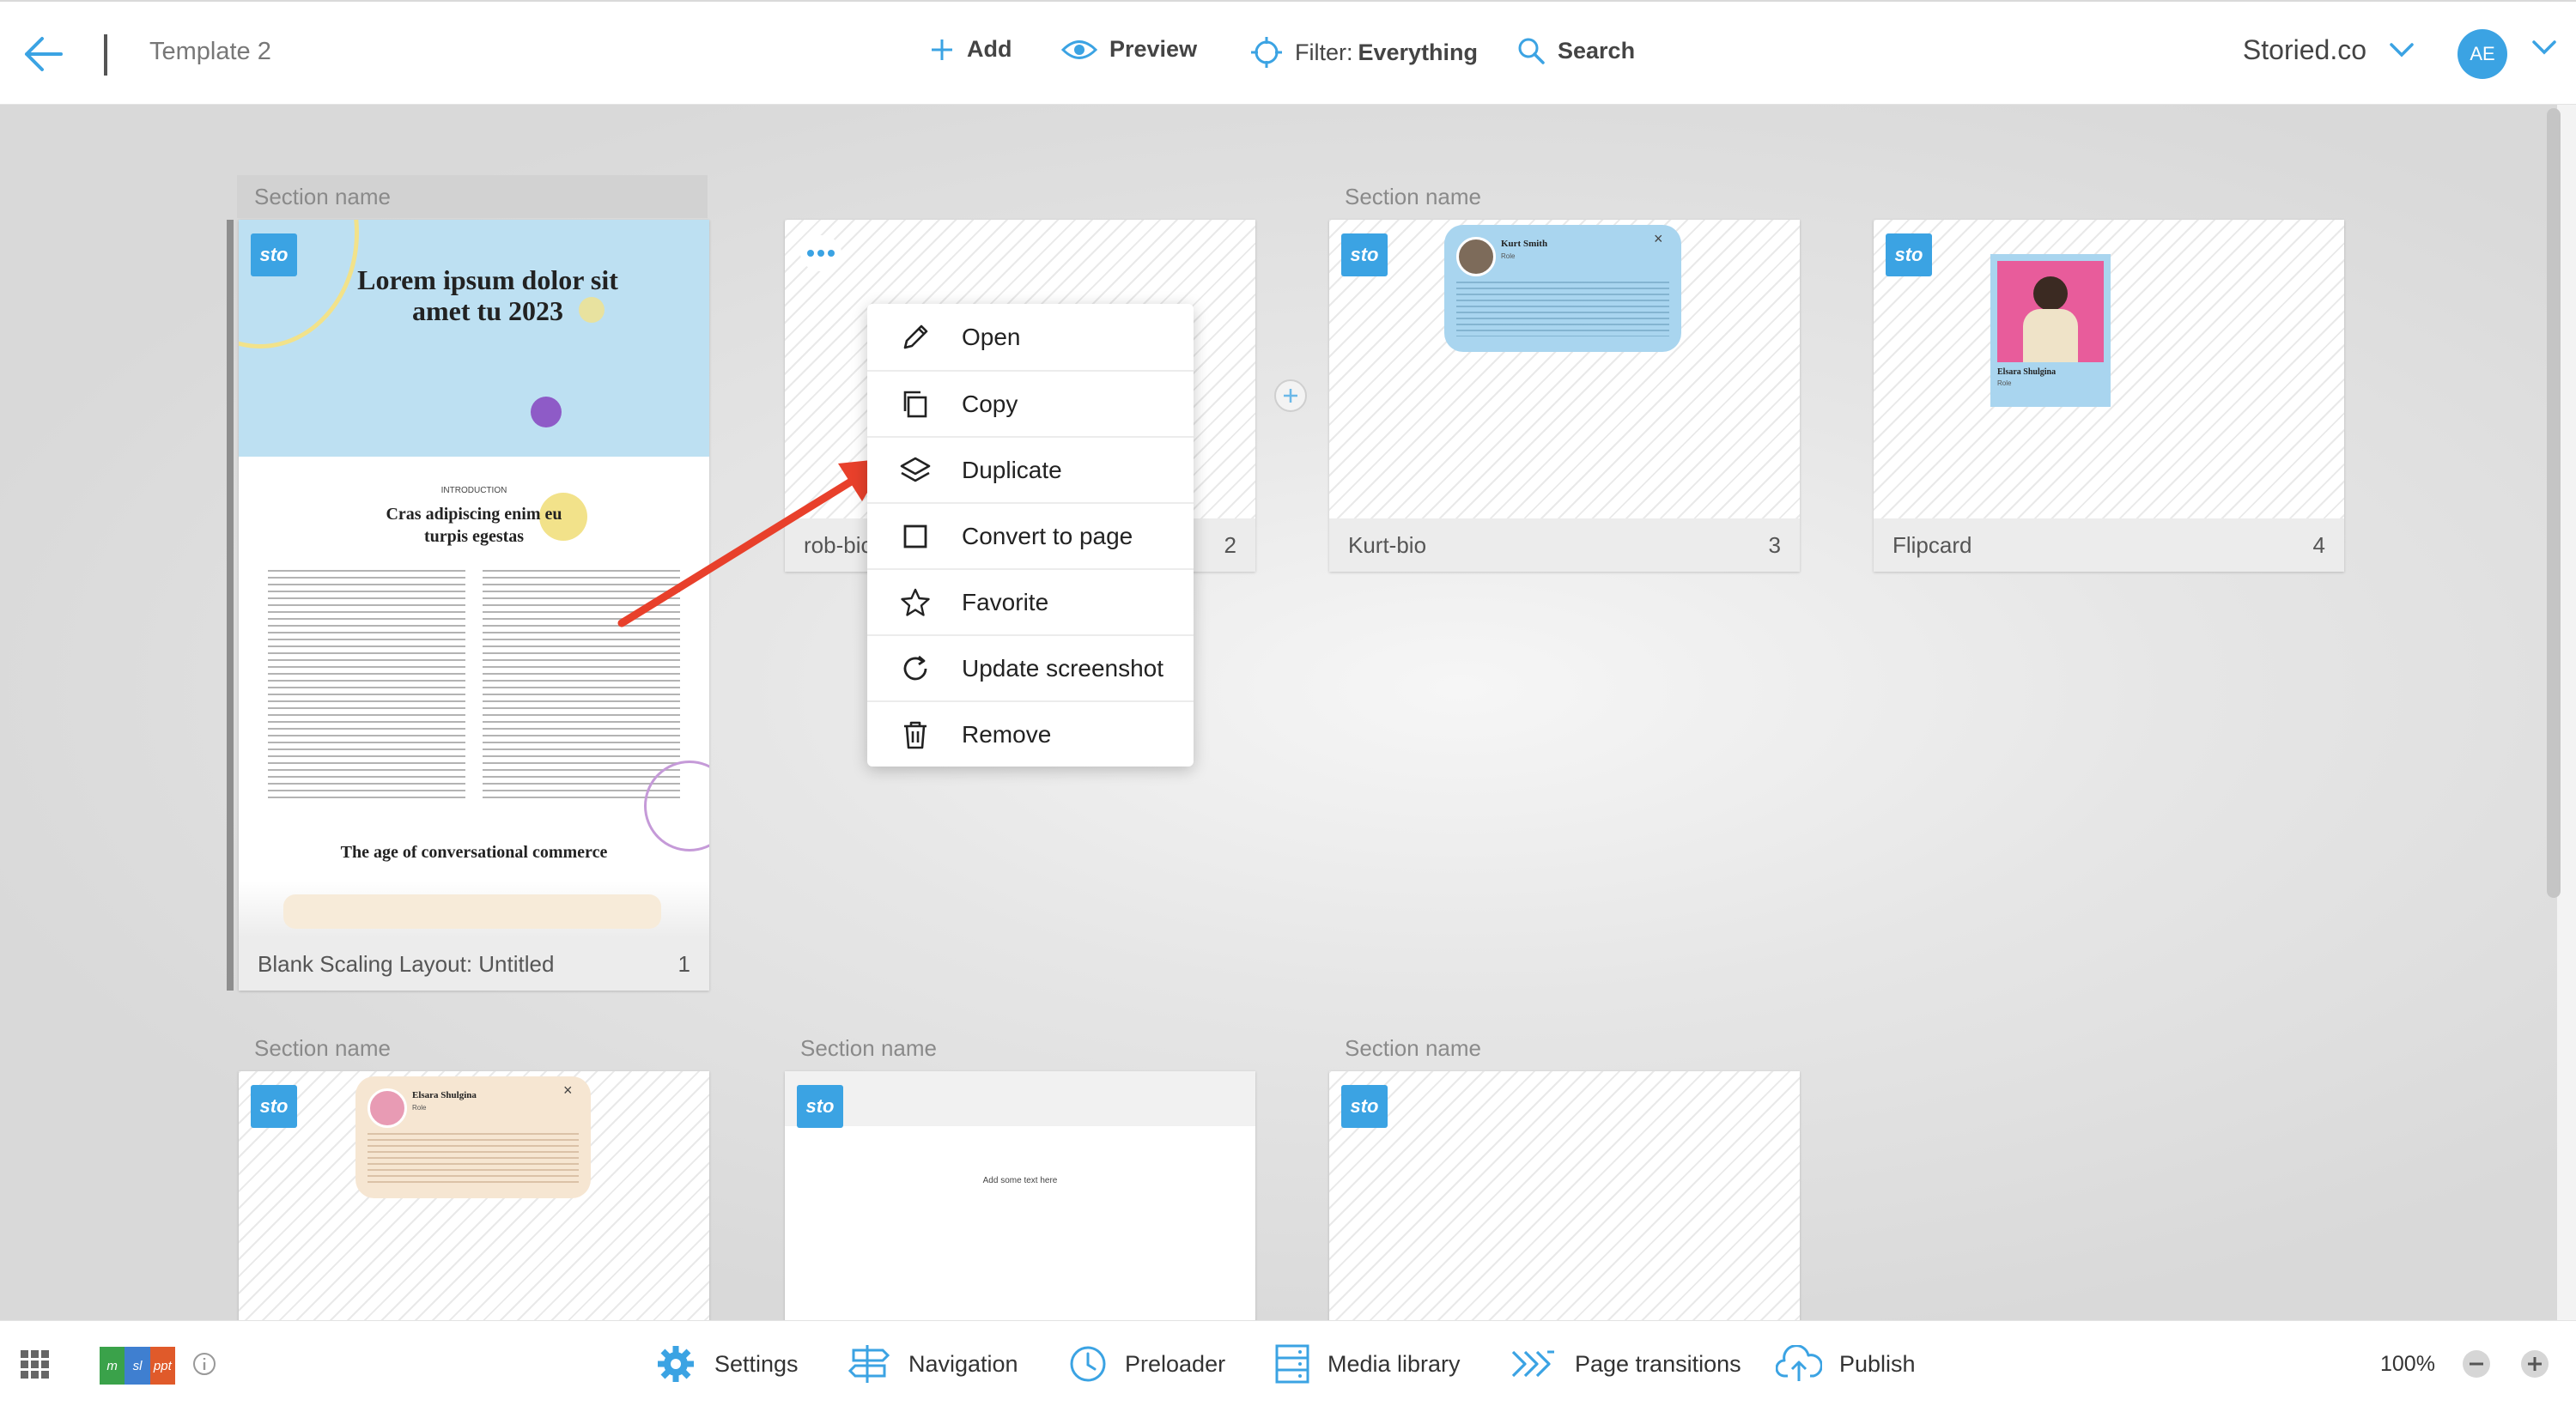 The image size is (2576, 1406). I want to click on section-indicator, so click(230, 605).